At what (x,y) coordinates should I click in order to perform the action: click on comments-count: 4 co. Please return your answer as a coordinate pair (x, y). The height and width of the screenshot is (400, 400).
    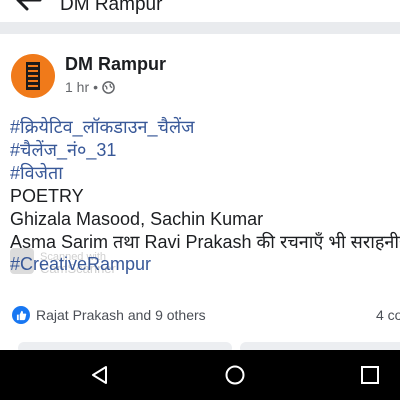
    Looking at the image, I should click on (388, 315).